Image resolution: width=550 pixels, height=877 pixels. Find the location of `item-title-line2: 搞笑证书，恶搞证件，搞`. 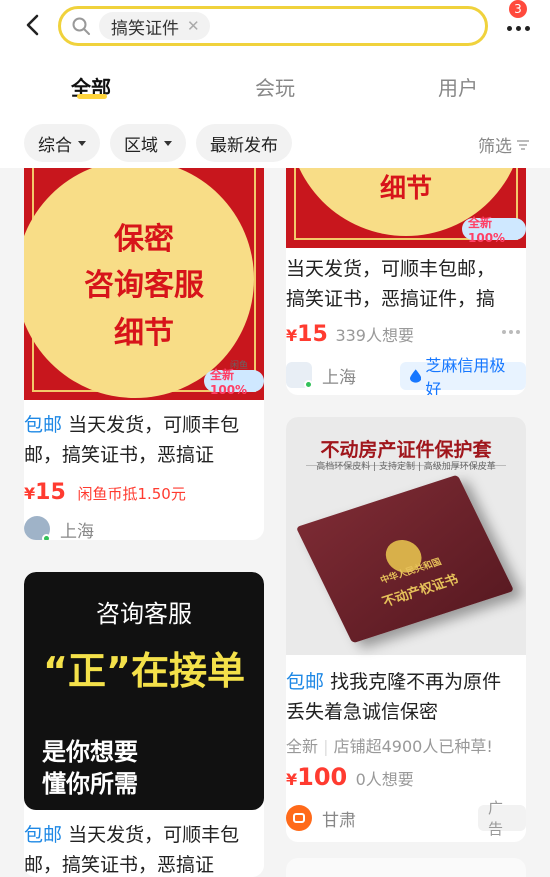

item-title-line2: 搞笑证书，恶搞证件，搞 is located at coordinates (391, 299).